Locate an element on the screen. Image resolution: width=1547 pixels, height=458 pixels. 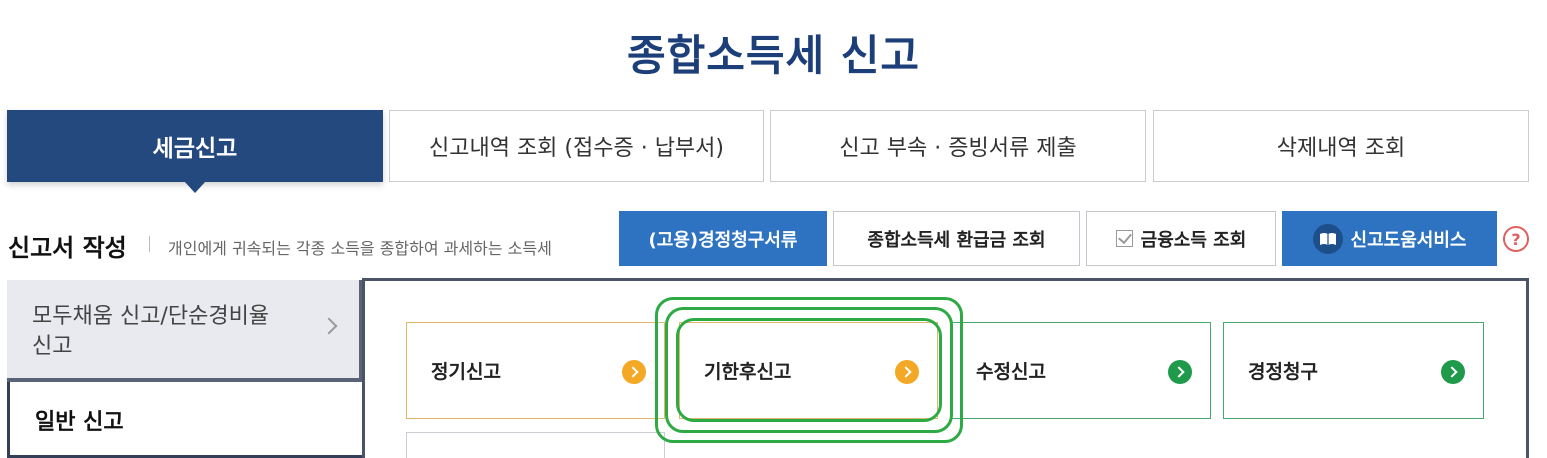
card-correction-claim: 경정청구 is located at coordinates (1353, 370).